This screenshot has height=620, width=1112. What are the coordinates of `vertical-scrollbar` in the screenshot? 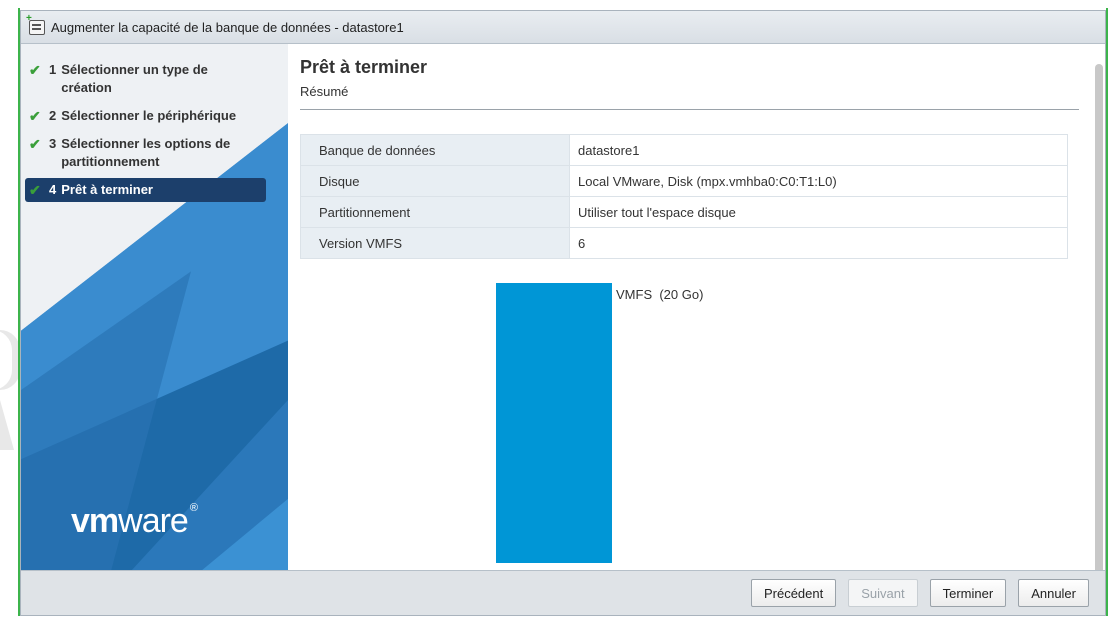 It's located at (1099, 309).